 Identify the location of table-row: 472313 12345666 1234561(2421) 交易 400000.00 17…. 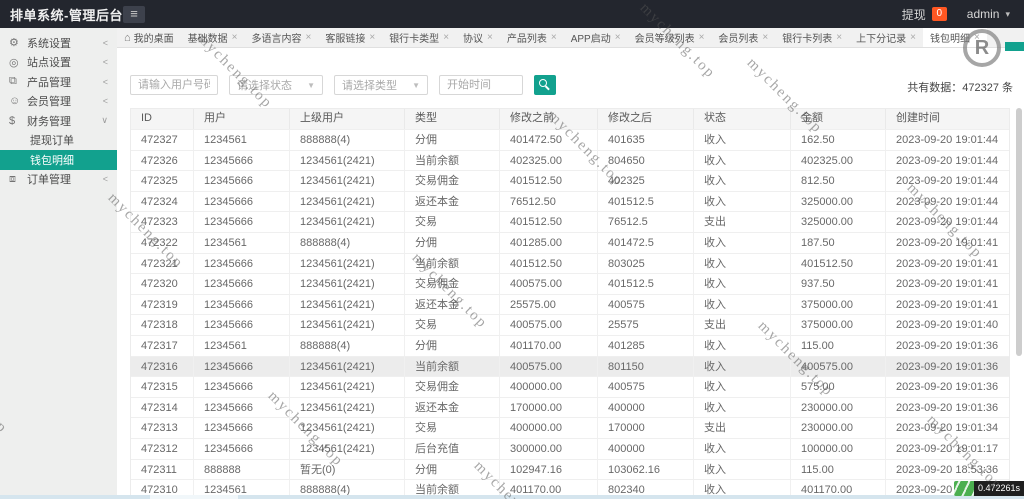
(570, 427).